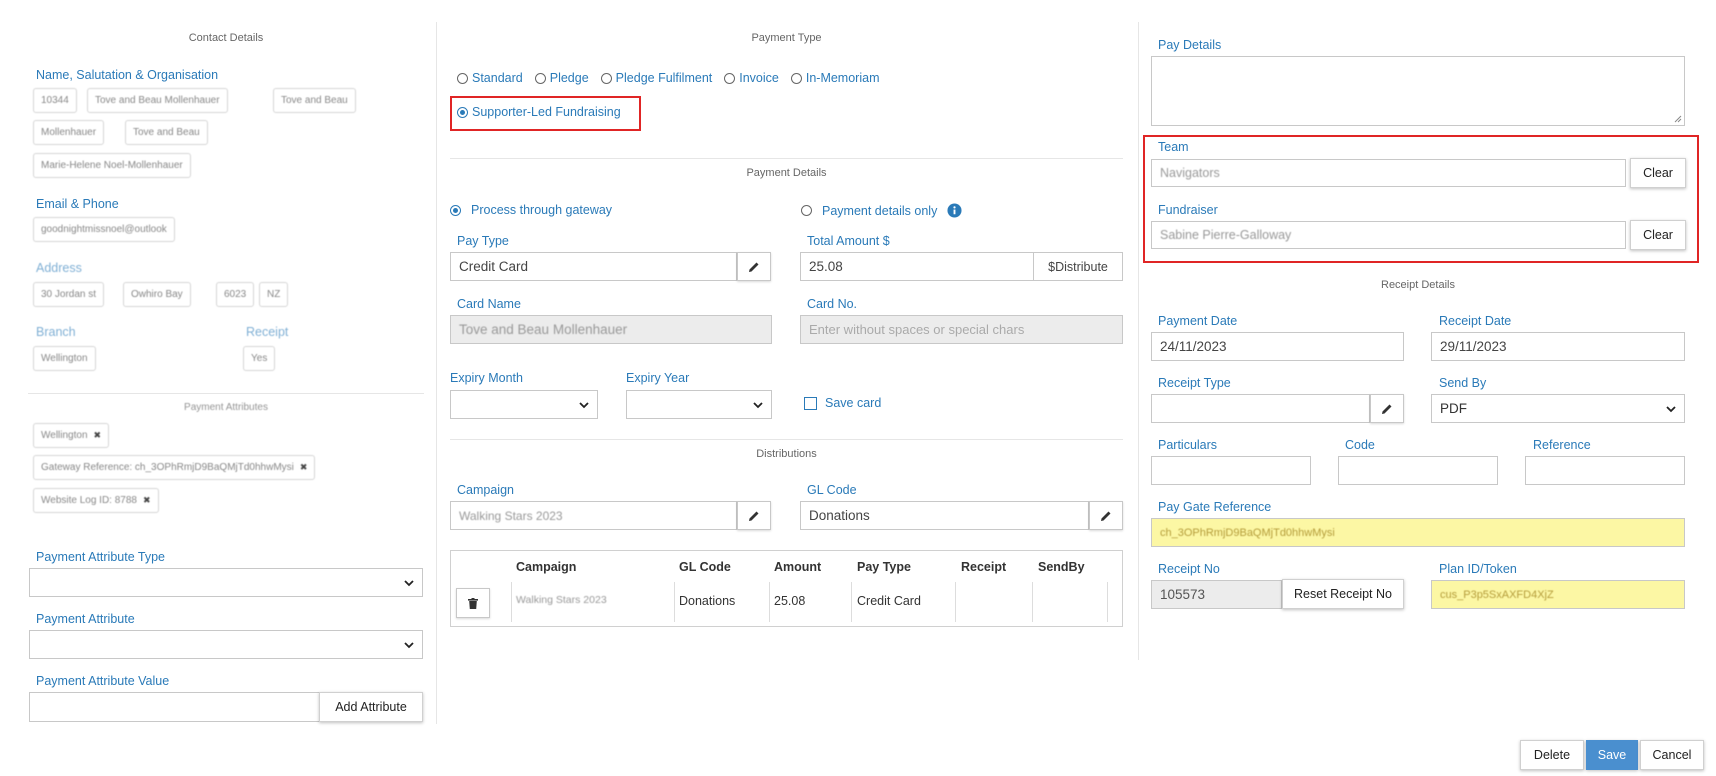 Image resolution: width=1716 pixels, height=776 pixels. What do you see at coordinates (174, 707) in the screenshot?
I see `payment-attribute-value-input` at bounding box center [174, 707].